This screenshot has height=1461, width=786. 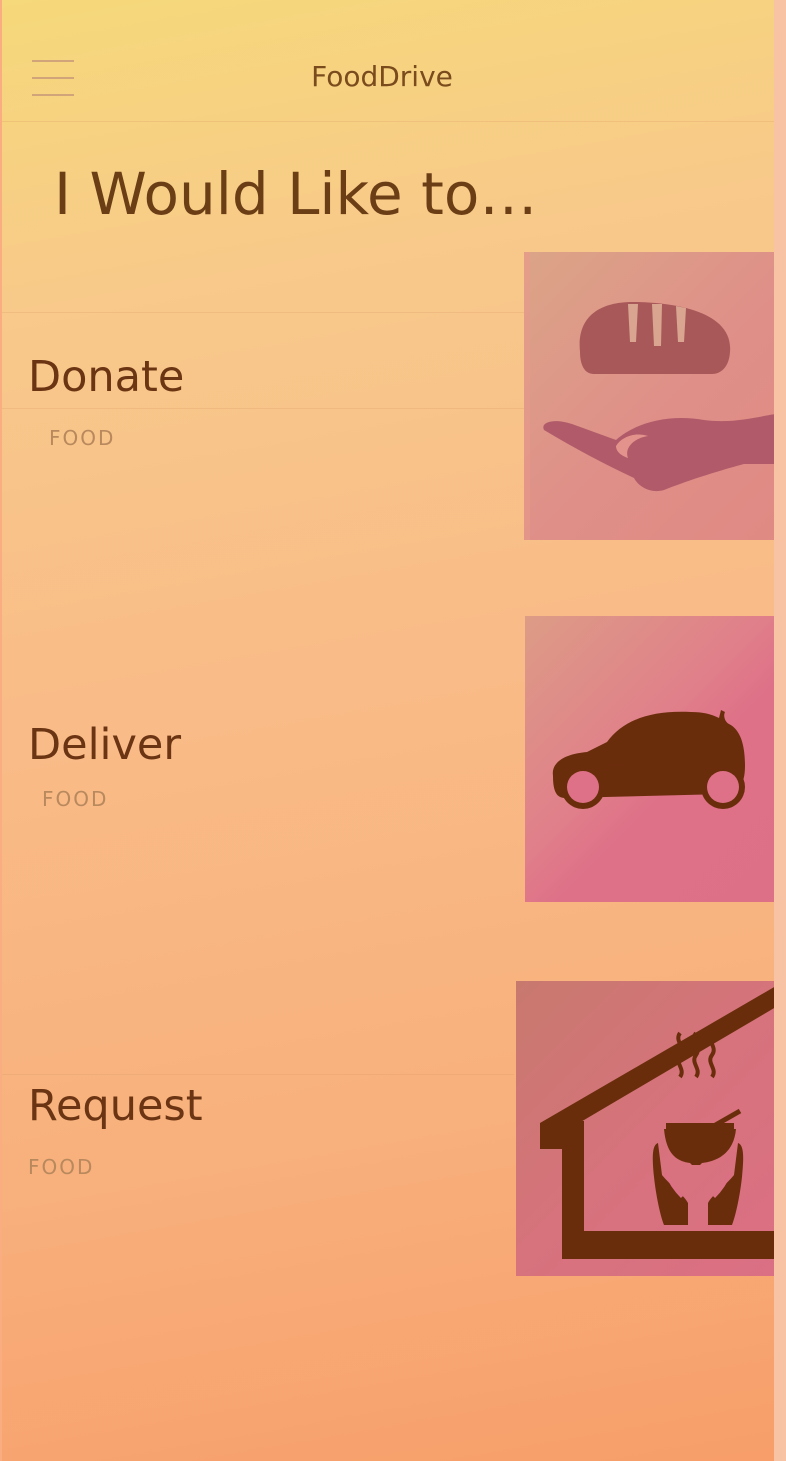 I want to click on bread-on-hand-icon, so click(x=649, y=396).